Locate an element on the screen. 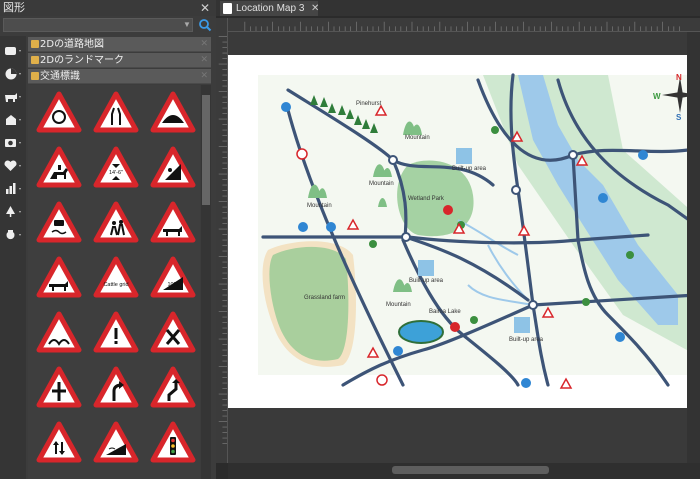 The height and width of the screenshot is (479, 700). warning-sign-icon is located at coordinates (116, 332).